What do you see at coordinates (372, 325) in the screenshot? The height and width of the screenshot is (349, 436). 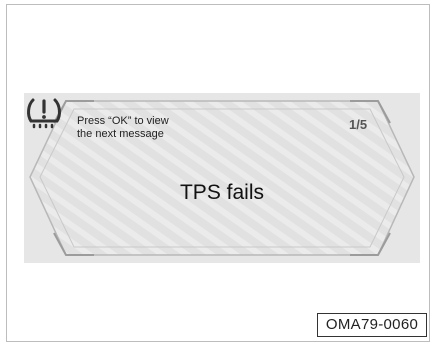 I see `figure-code-label: OMA79-0060` at bounding box center [372, 325].